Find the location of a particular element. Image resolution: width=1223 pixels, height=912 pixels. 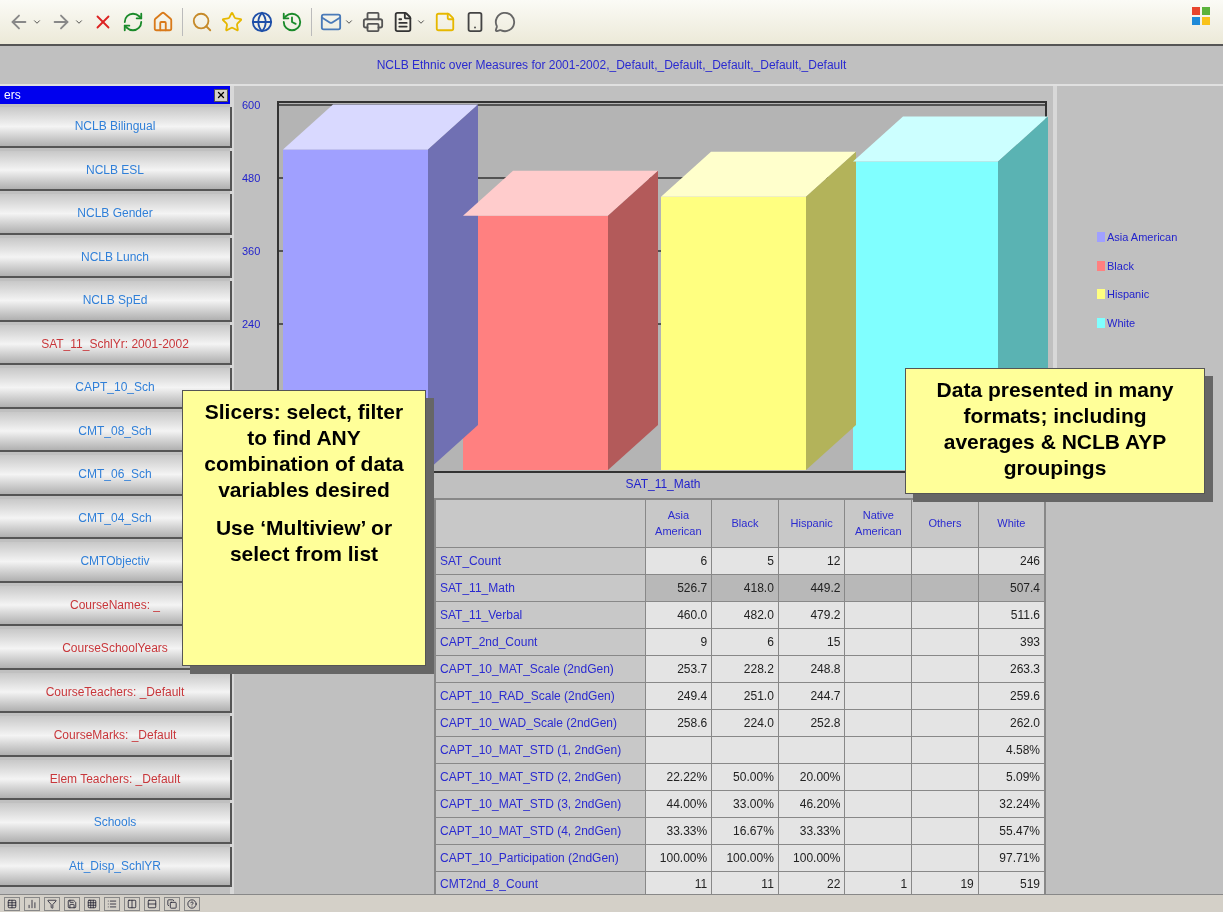

refresh-icon is located at coordinates (133, 22).